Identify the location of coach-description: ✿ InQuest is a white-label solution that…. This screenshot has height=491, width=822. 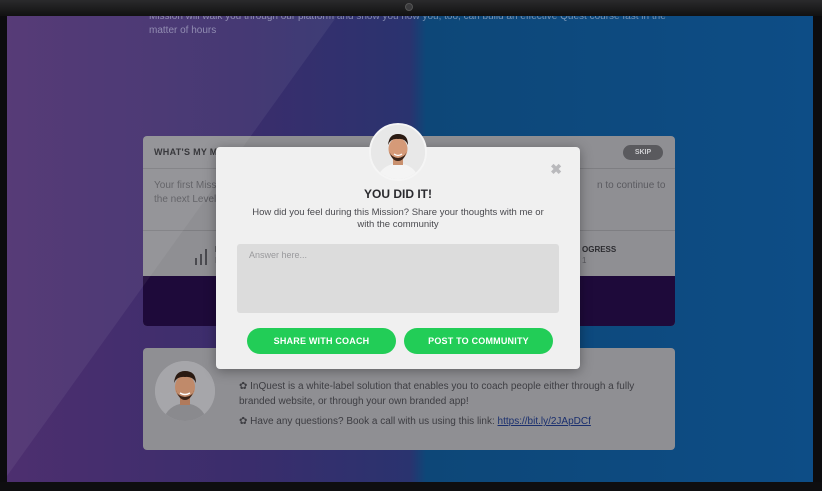
(437, 394).